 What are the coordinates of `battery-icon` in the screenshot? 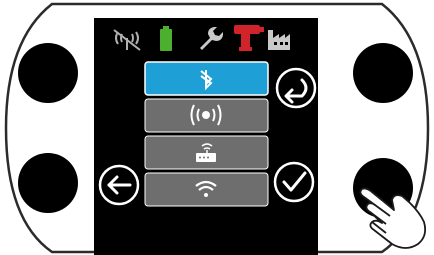 It's located at (166, 38).